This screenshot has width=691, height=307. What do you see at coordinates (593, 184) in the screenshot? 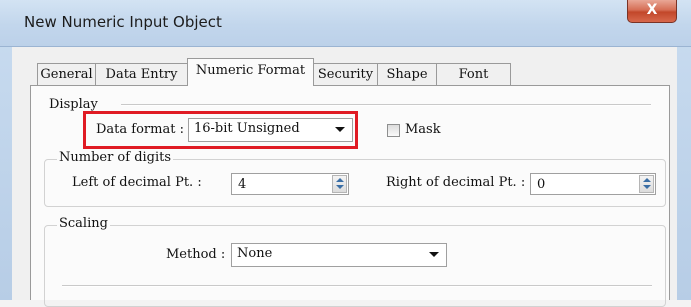
I see `right-decimal-input: 0` at bounding box center [593, 184].